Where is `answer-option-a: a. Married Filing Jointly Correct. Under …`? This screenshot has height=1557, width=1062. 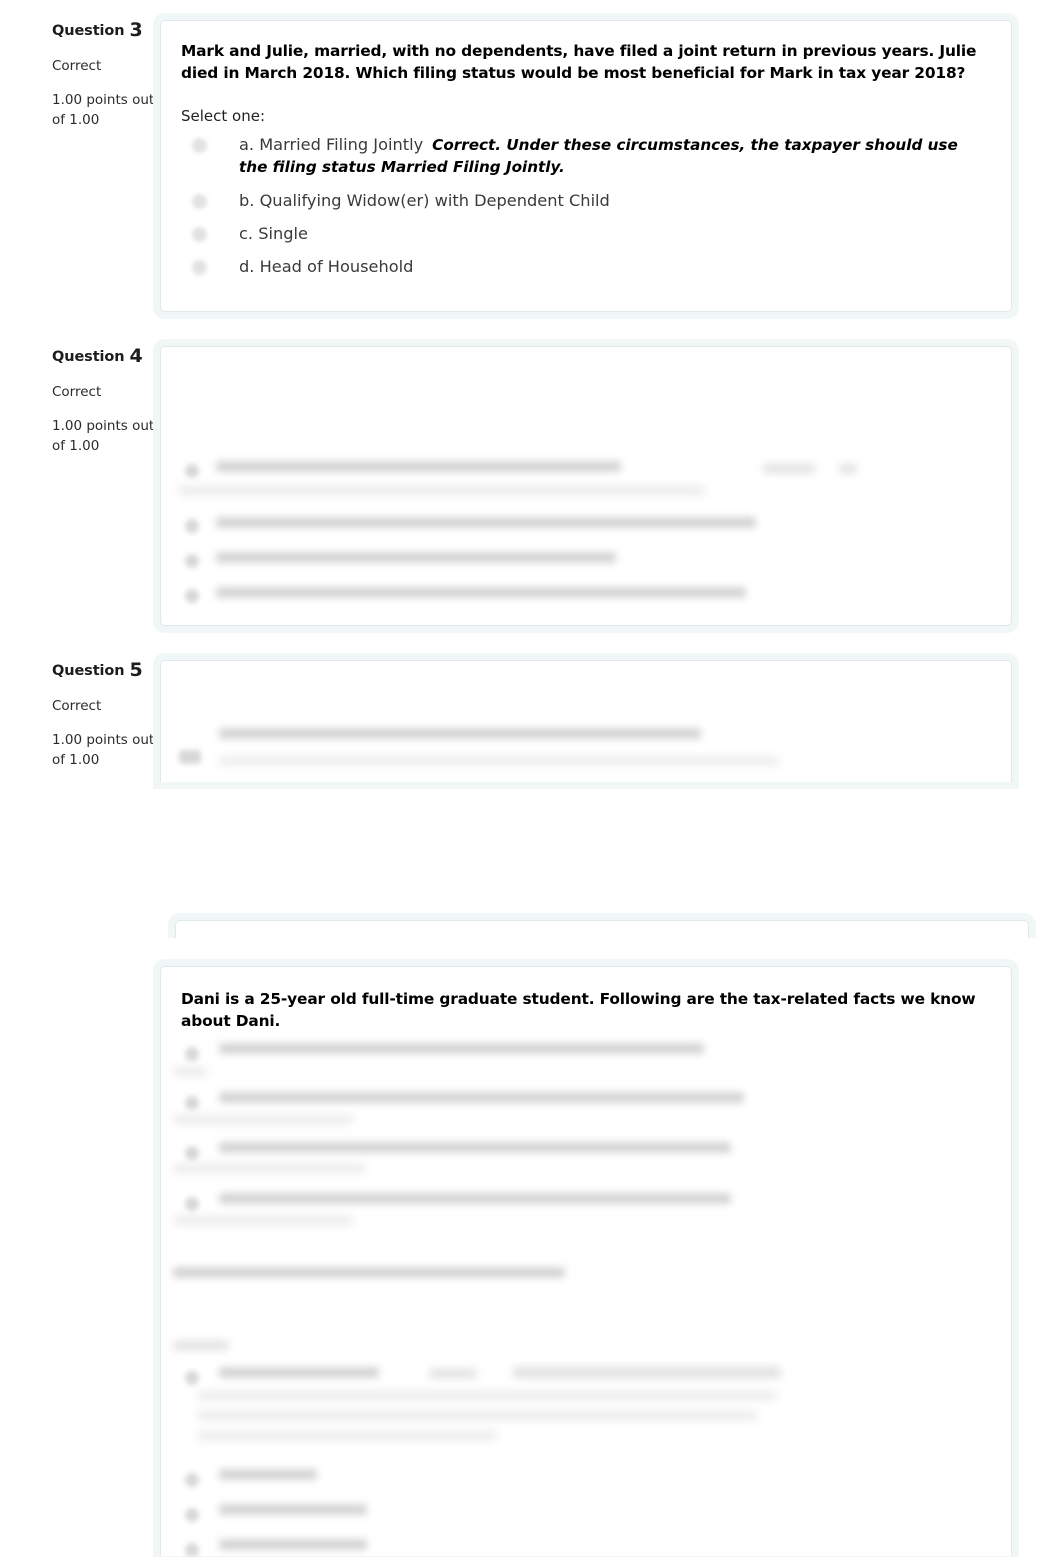
answer-option-a: a. Married Filing Jointly Correct. Under … is located at coordinates (584, 156).